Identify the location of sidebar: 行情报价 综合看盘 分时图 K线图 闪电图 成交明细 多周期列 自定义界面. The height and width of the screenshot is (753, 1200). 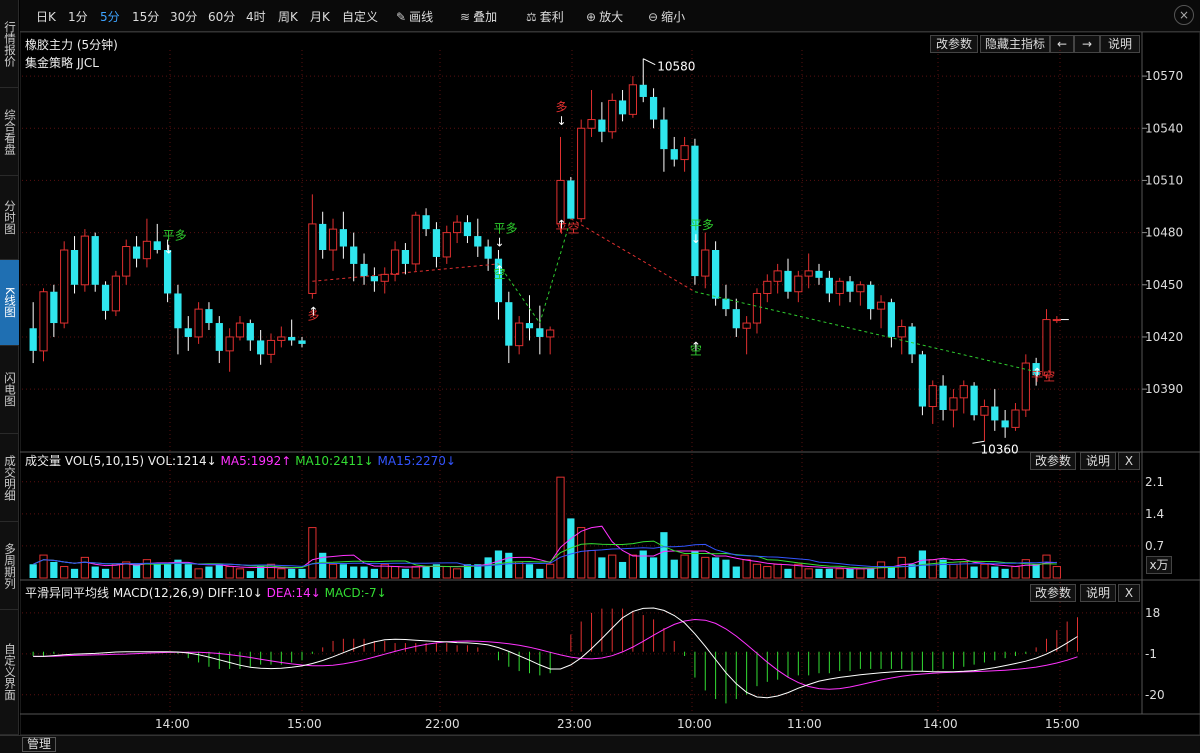
(9, 367).